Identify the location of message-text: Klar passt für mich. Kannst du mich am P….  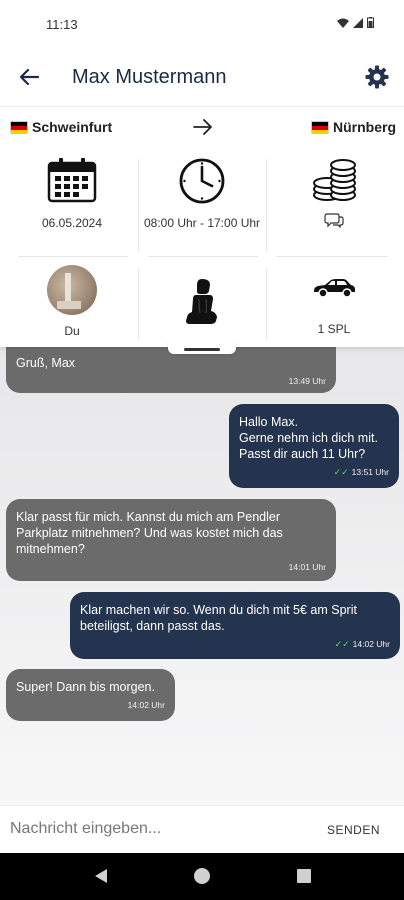
(149, 533).